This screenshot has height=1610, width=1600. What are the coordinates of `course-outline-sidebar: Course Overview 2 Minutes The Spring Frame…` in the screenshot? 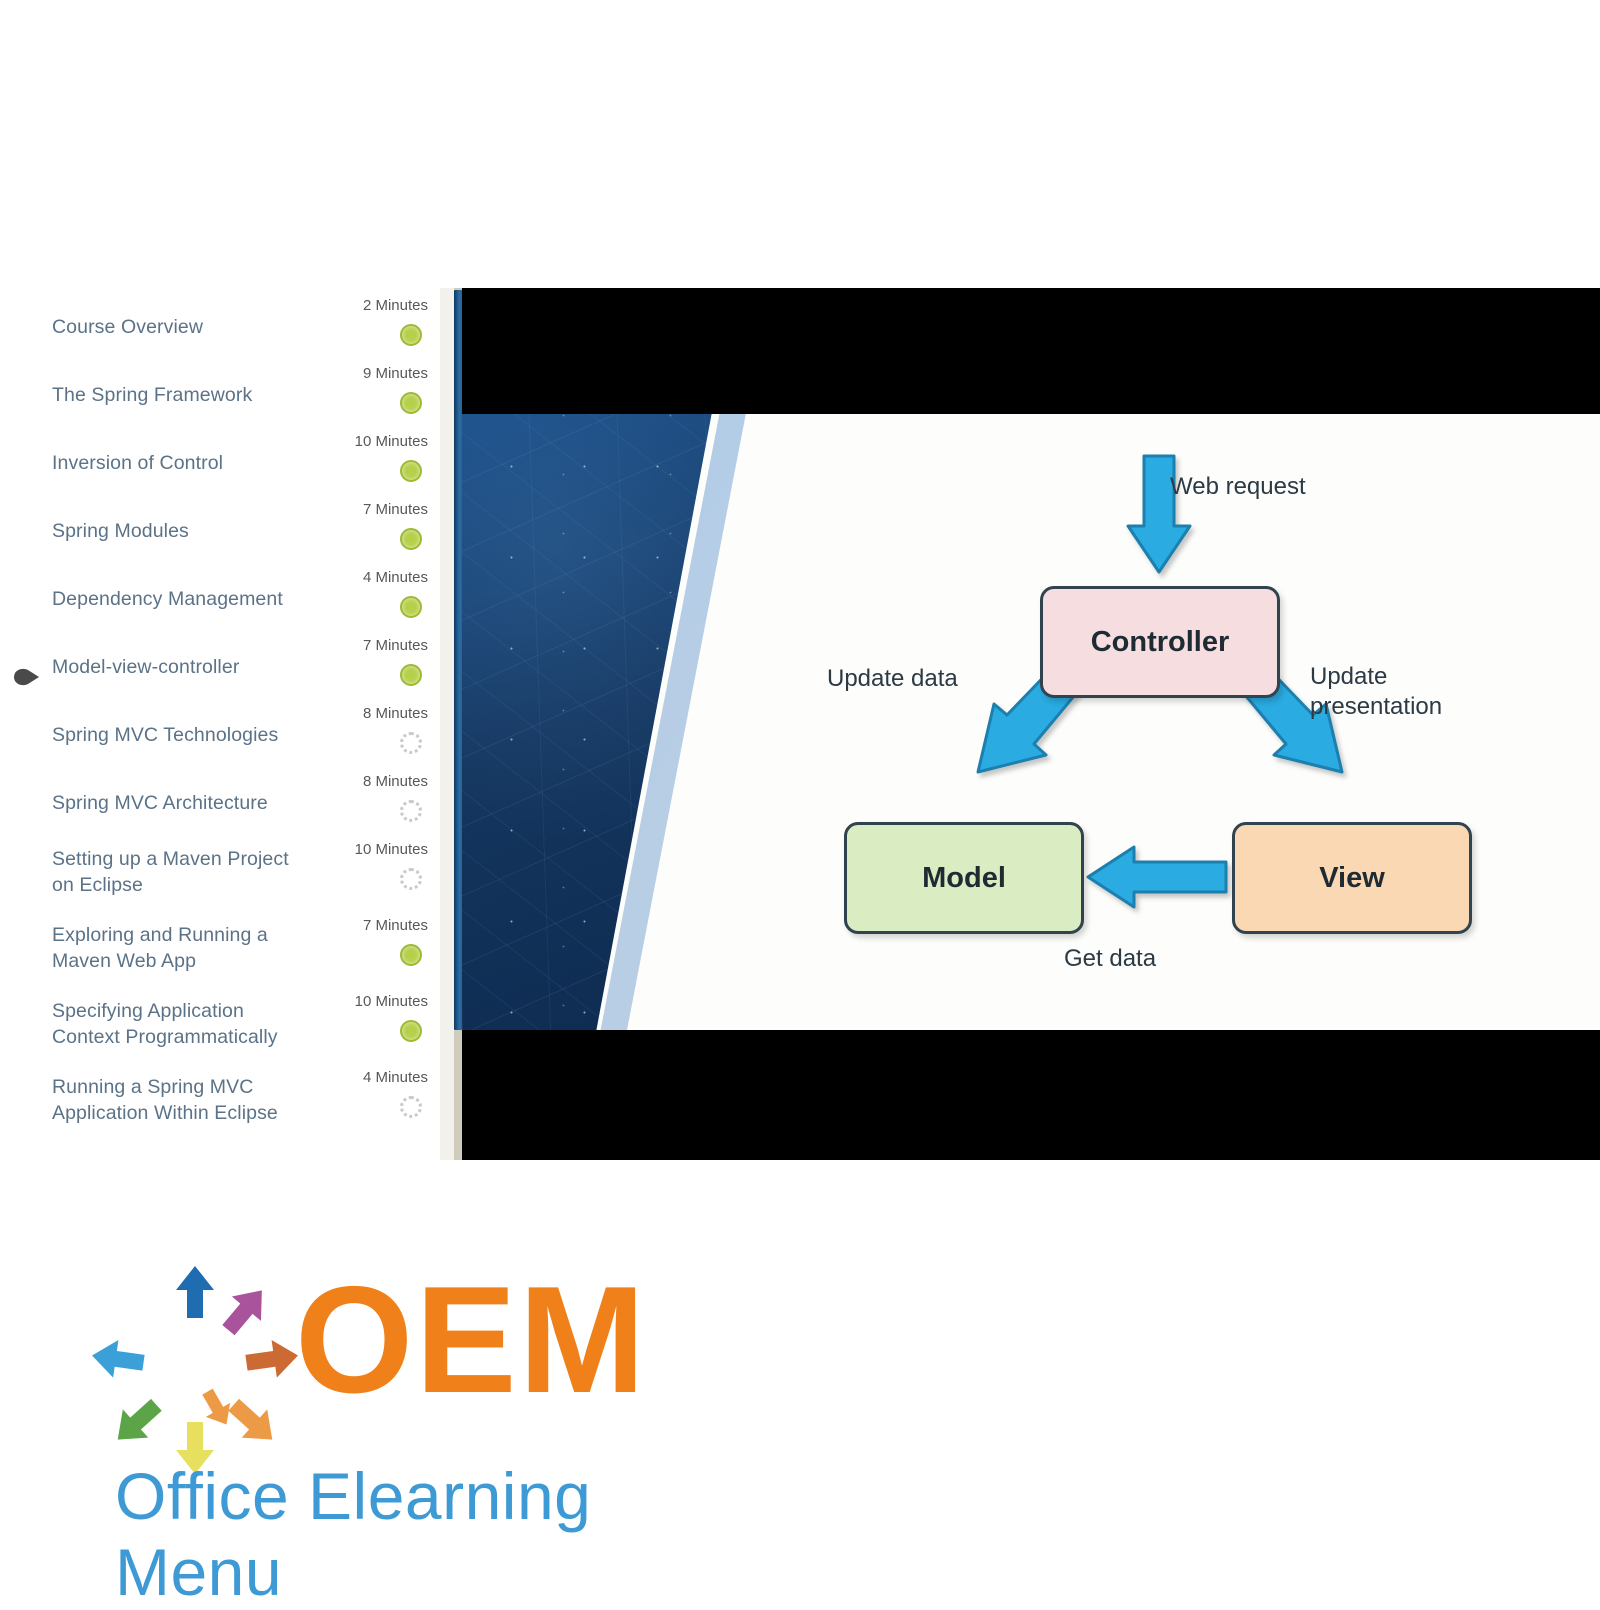 It's located at (220, 725).